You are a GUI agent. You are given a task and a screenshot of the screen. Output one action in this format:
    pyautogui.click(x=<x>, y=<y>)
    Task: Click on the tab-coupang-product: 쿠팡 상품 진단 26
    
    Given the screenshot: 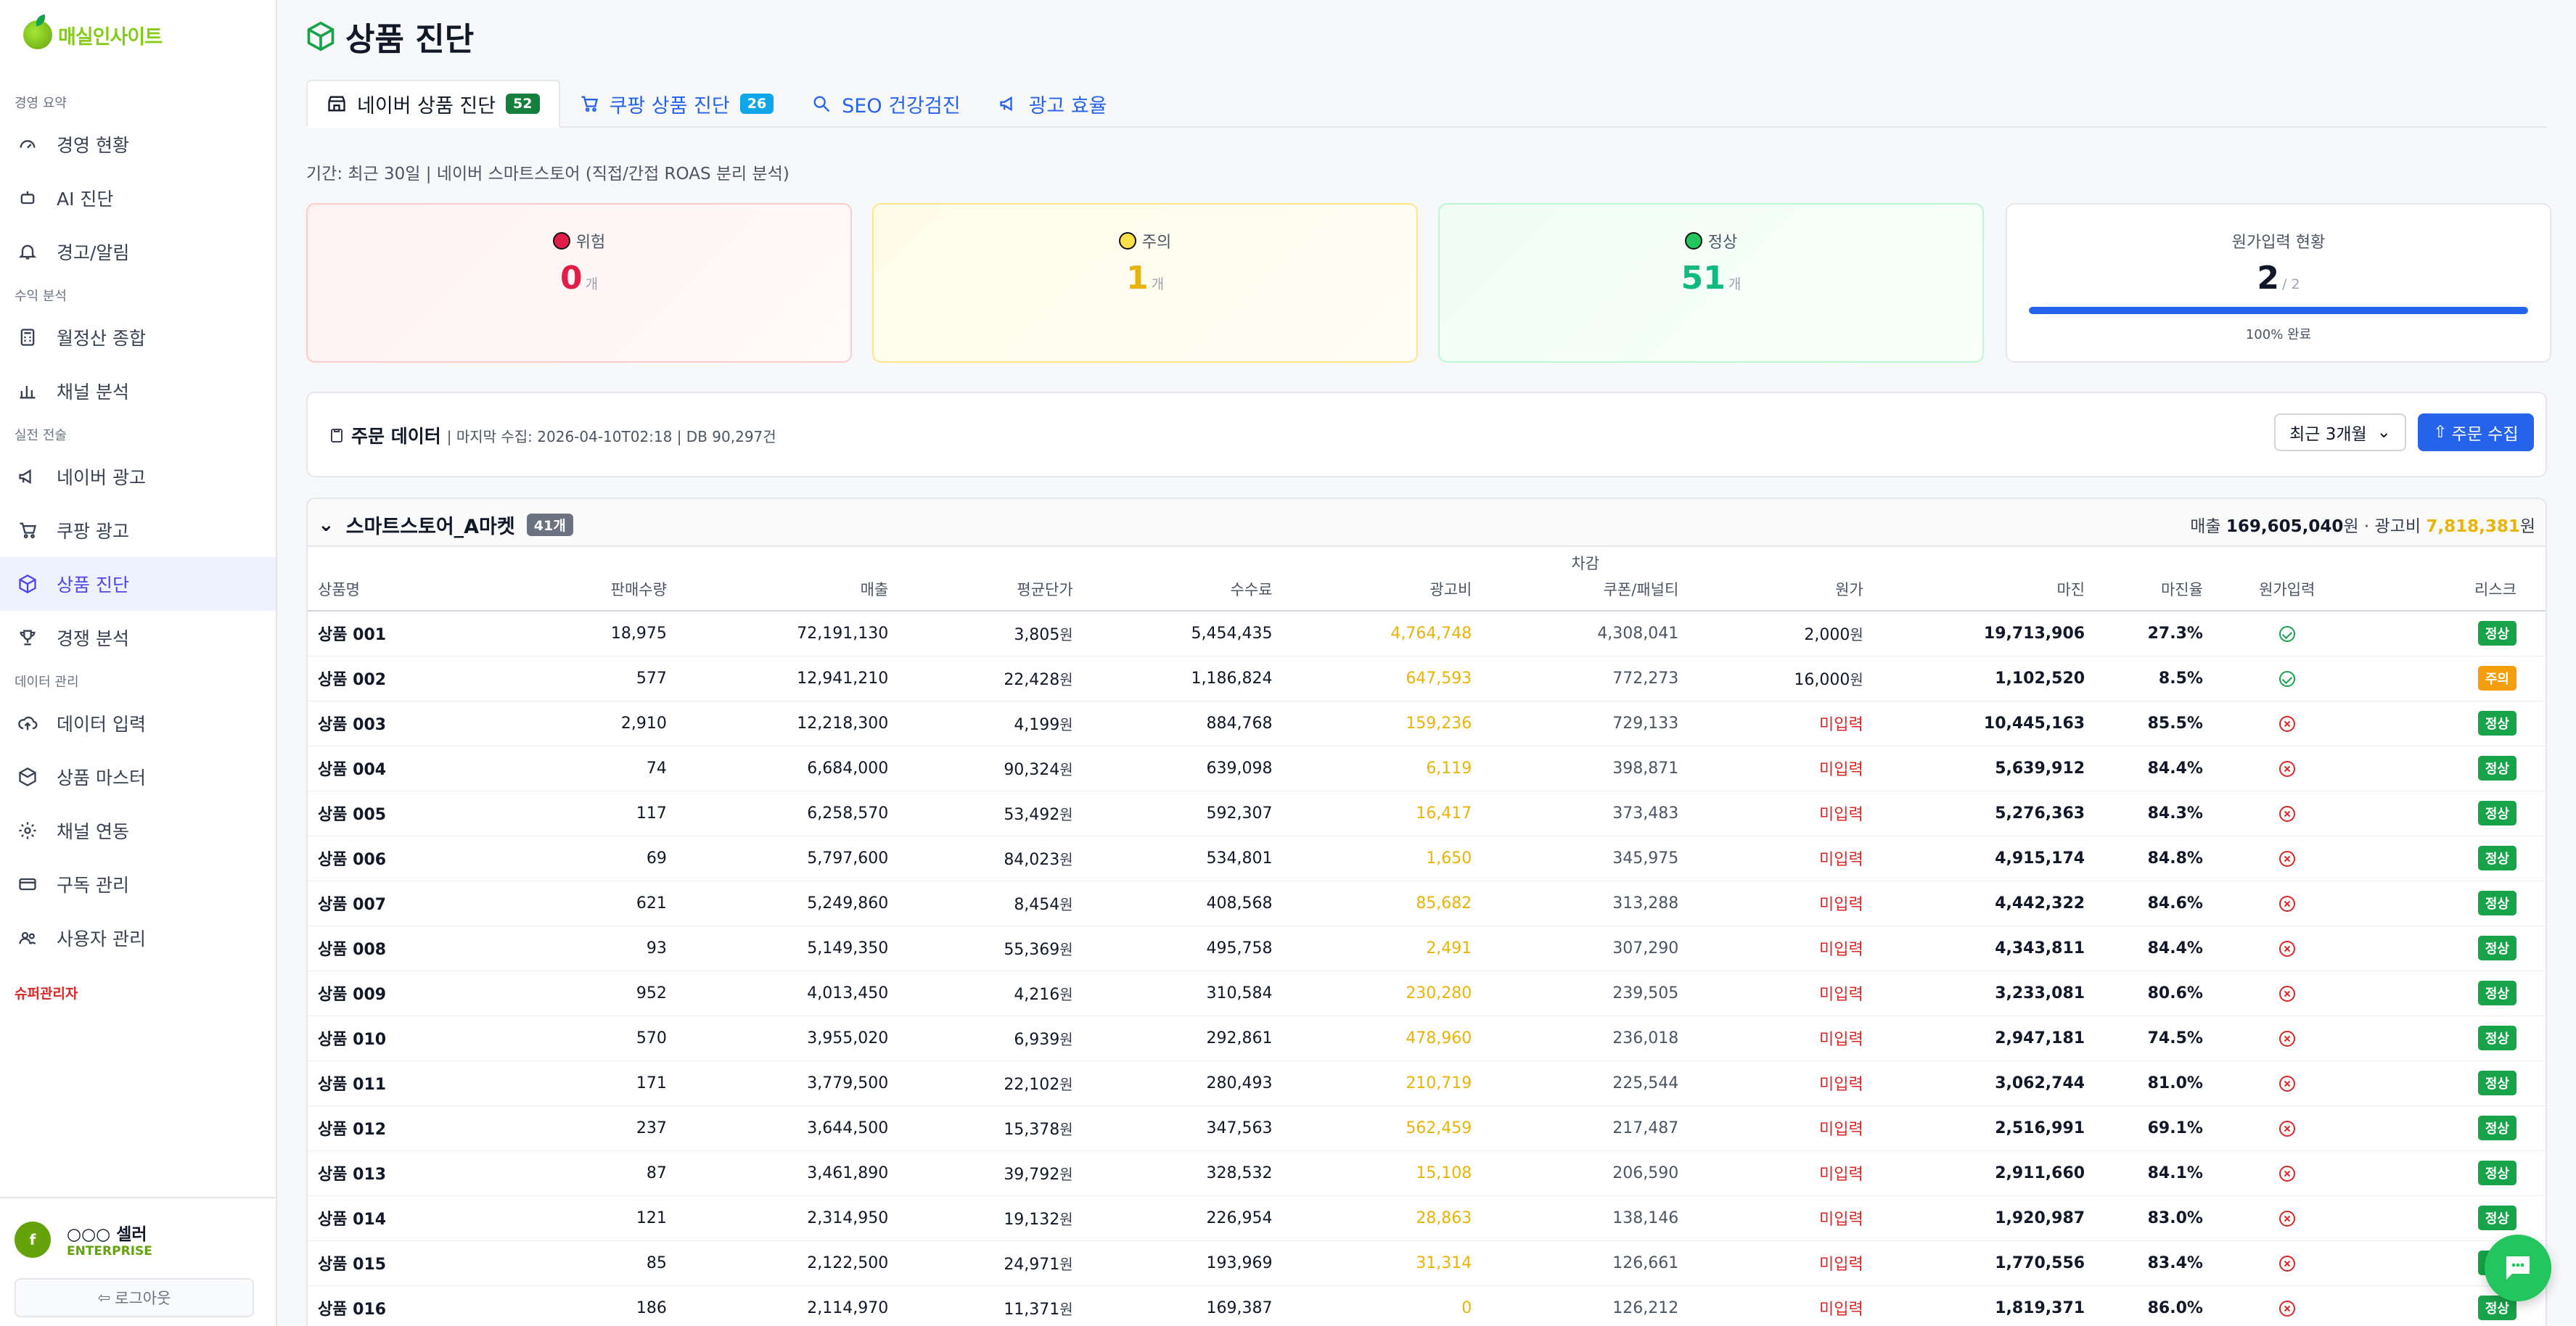 What is the action you would take?
    pyautogui.click(x=676, y=104)
    